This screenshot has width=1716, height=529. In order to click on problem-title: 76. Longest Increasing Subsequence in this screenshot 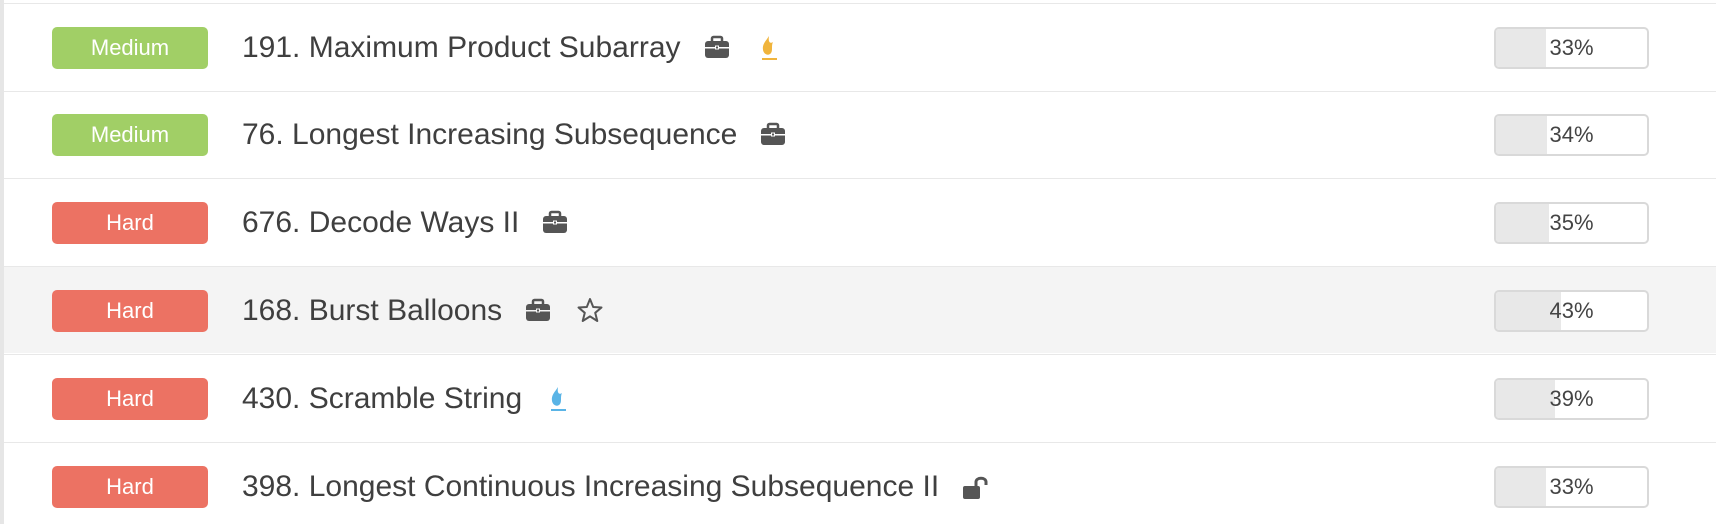, I will do `click(515, 135)`.